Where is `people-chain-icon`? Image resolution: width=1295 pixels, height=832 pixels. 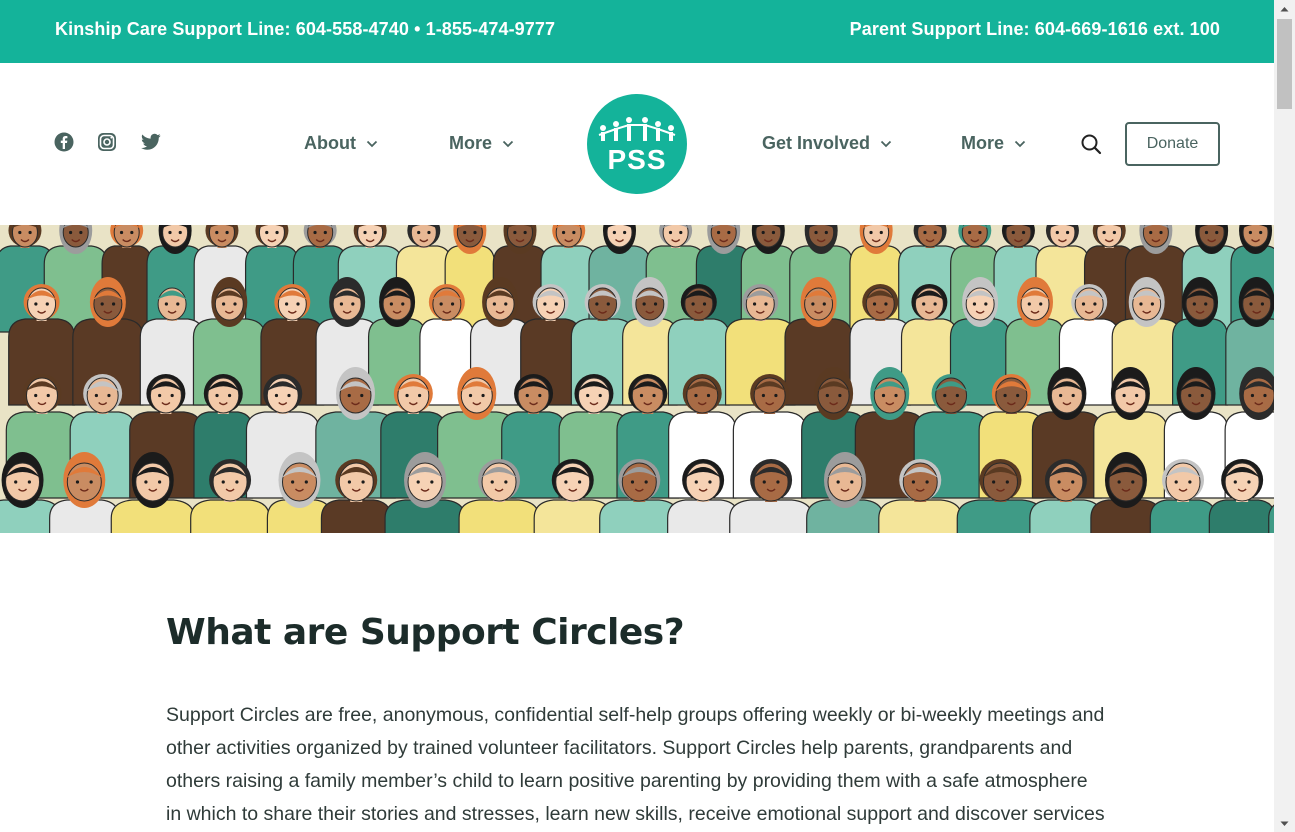
people-chain-icon is located at coordinates (637, 129).